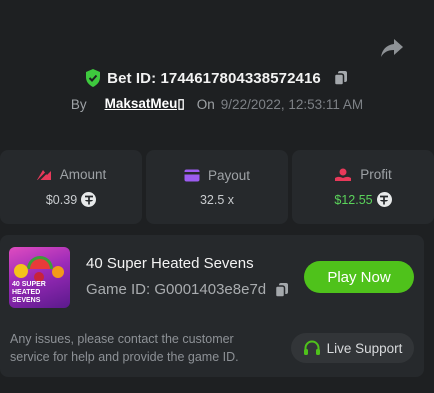  Describe the element at coordinates (61, 199) in the screenshot. I see `stat-amount-value: $0.39` at that location.